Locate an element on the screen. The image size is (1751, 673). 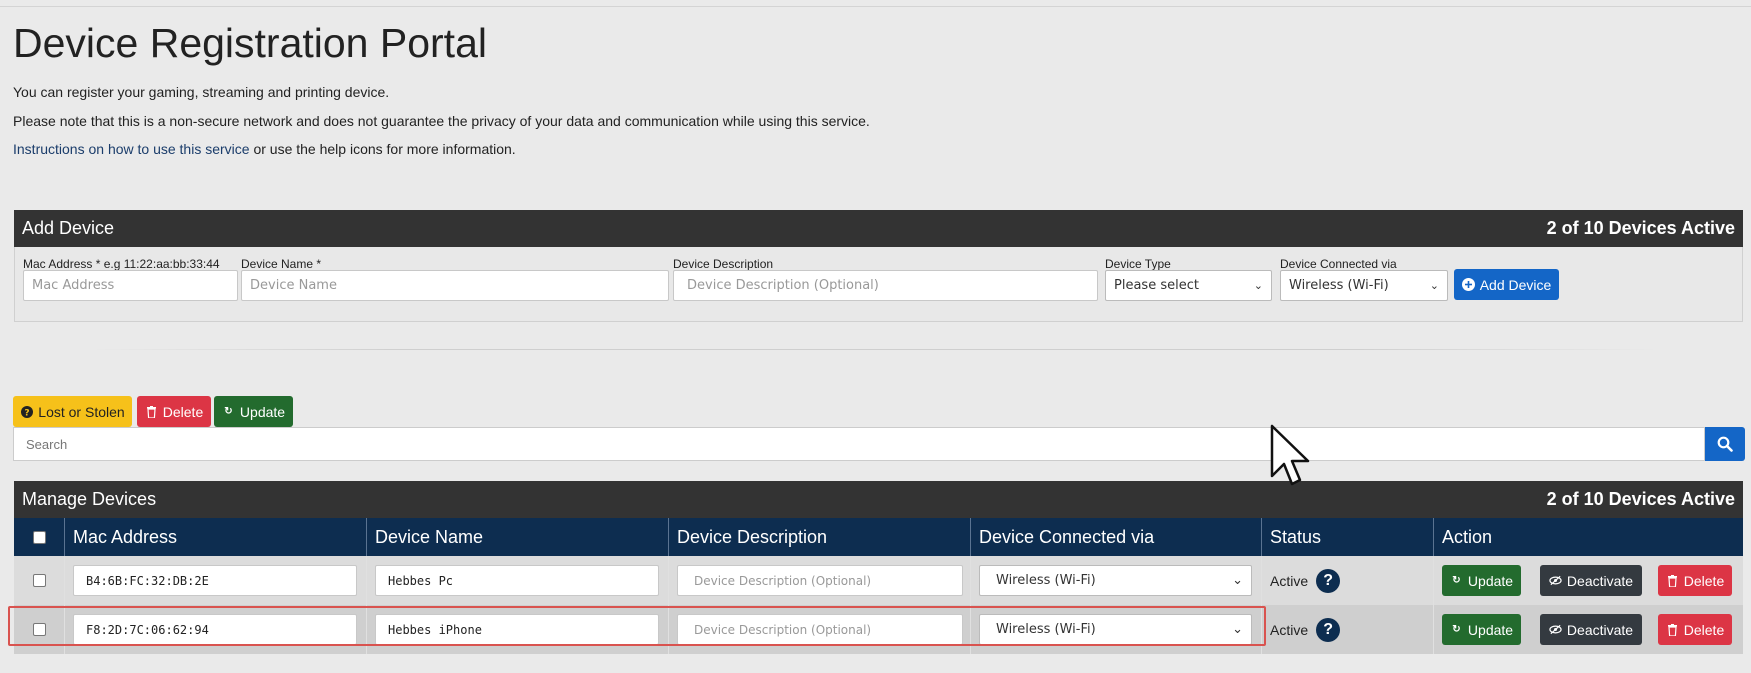
name-cell: Hebbes iPhone is located at coordinates (518, 629).